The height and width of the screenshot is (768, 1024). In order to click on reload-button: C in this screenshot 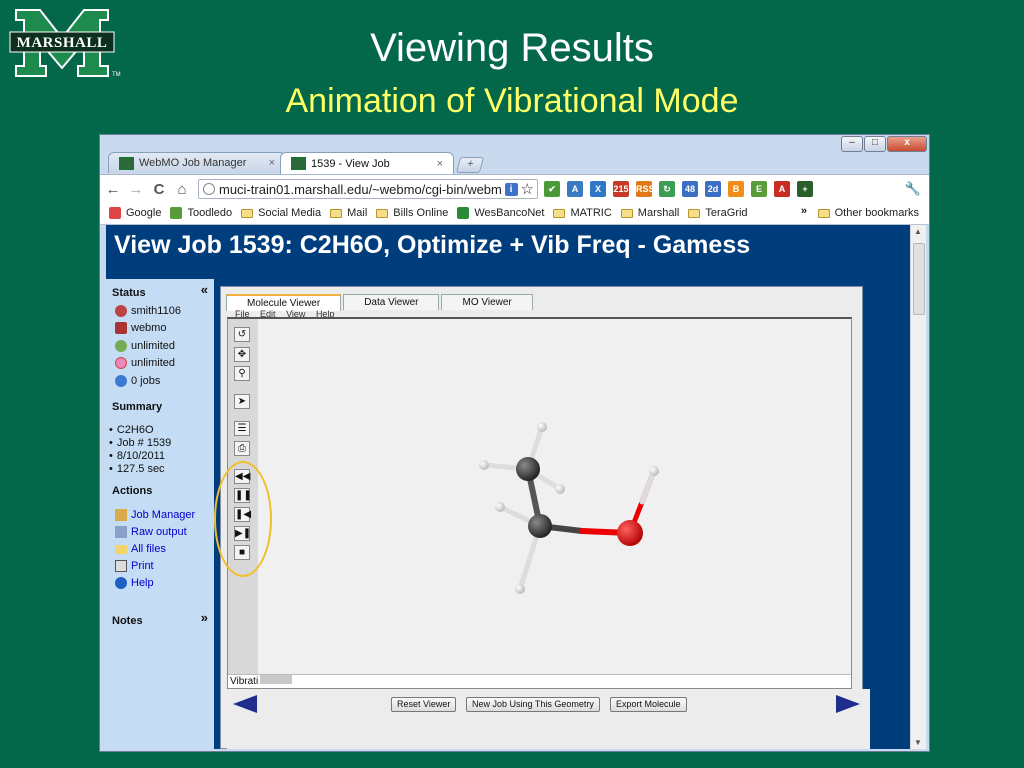, I will do `click(159, 189)`.